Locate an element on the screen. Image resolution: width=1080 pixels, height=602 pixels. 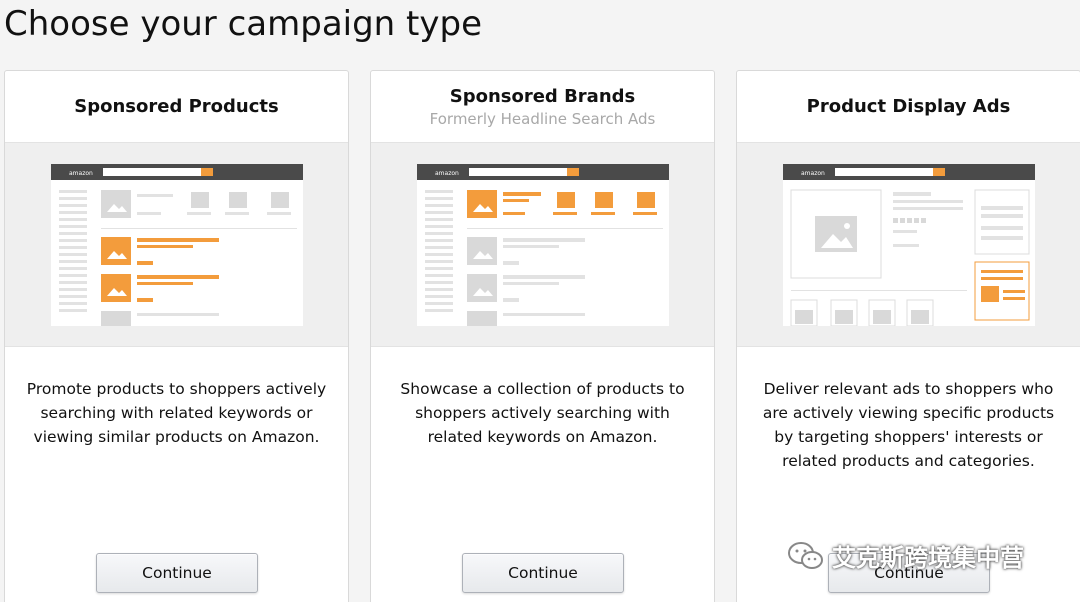
card-title: Sponsored Brands is located at coordinates (542, 96).